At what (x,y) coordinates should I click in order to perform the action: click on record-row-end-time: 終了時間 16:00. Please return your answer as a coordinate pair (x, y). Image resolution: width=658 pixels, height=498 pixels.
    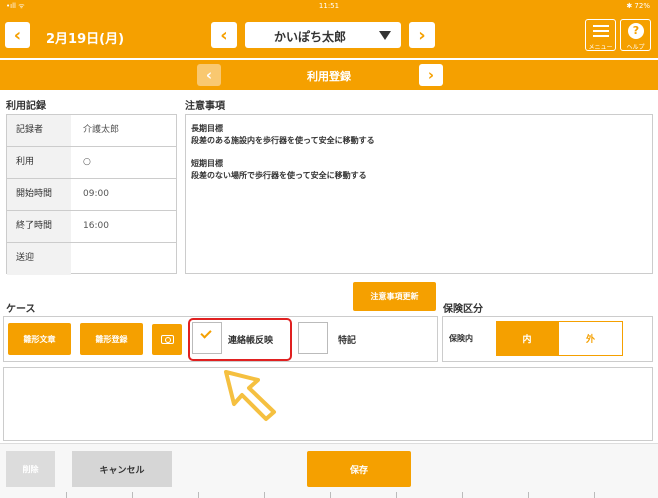
    Looking at the image, I should click on (91, 227).